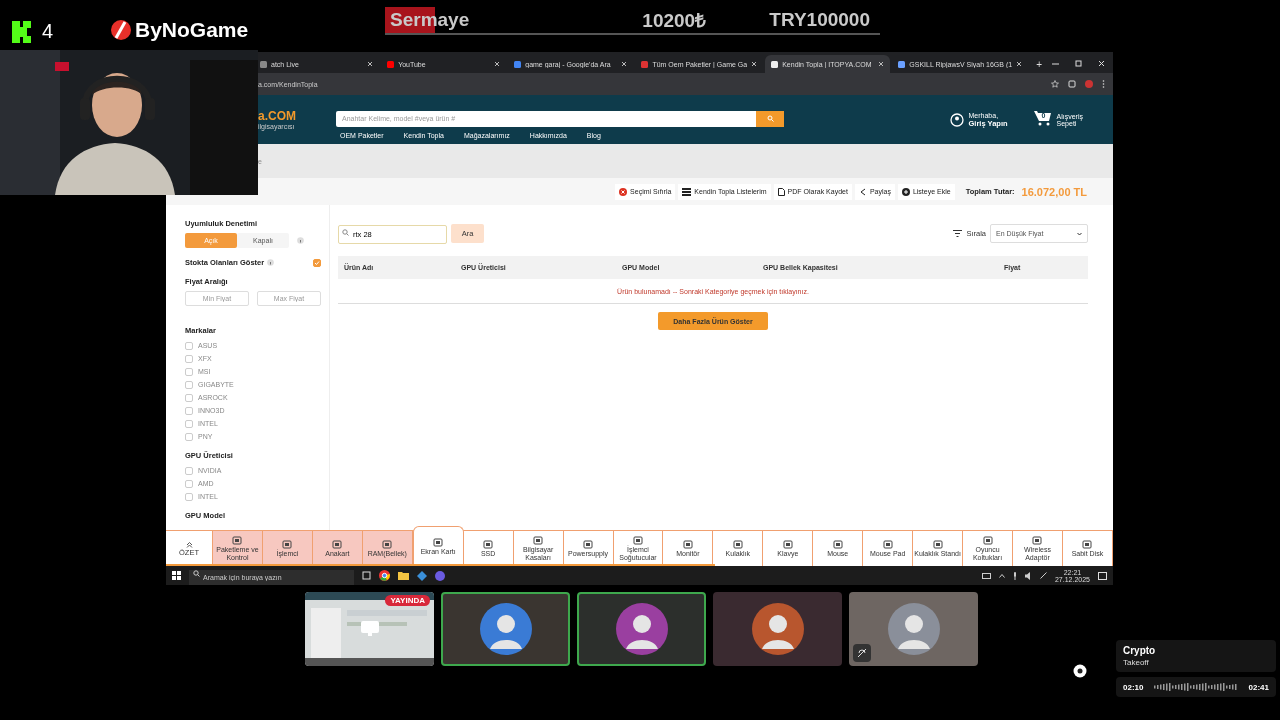  What do you see at coordinates (905, 191) in the screenshot?
I see `plus-icon` at bounding box center [905, 191].